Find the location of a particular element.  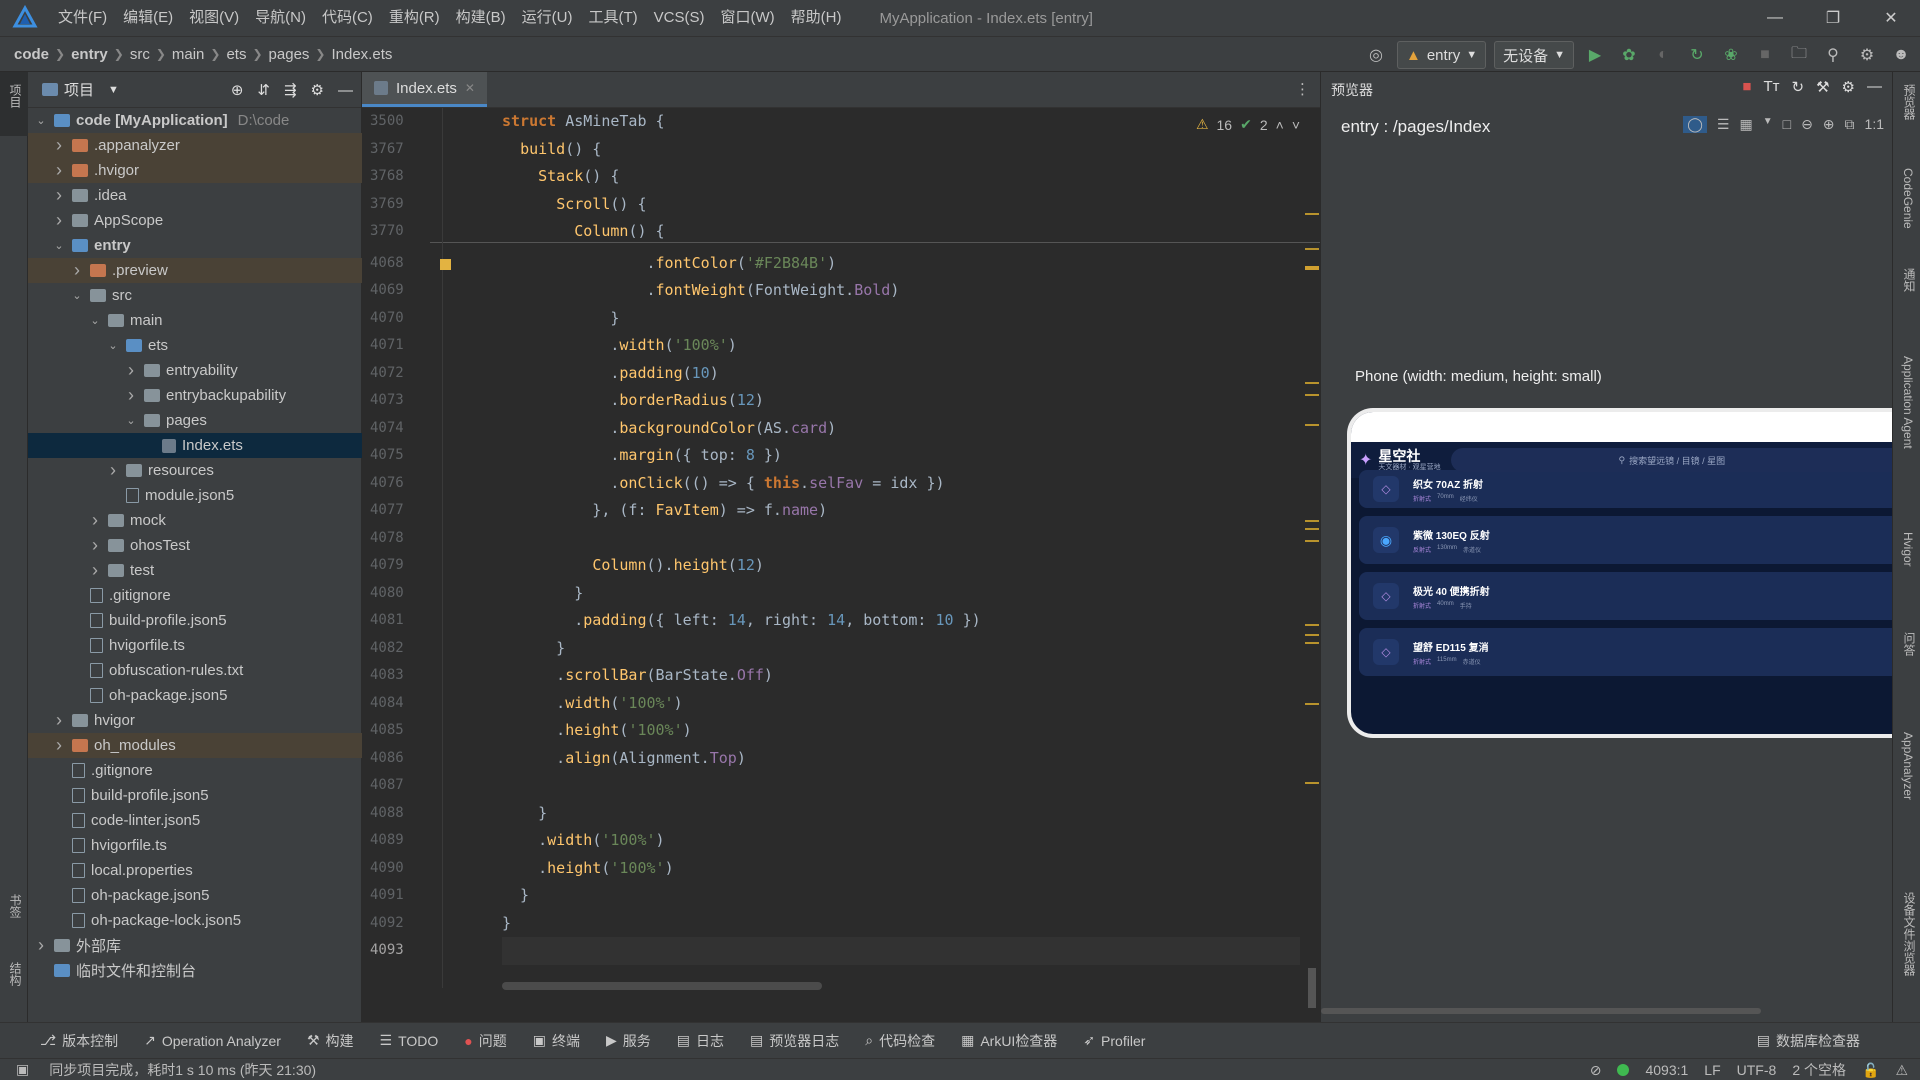

code-line: .backgroundColor(AS.card) is located at coordinates (901, 429).